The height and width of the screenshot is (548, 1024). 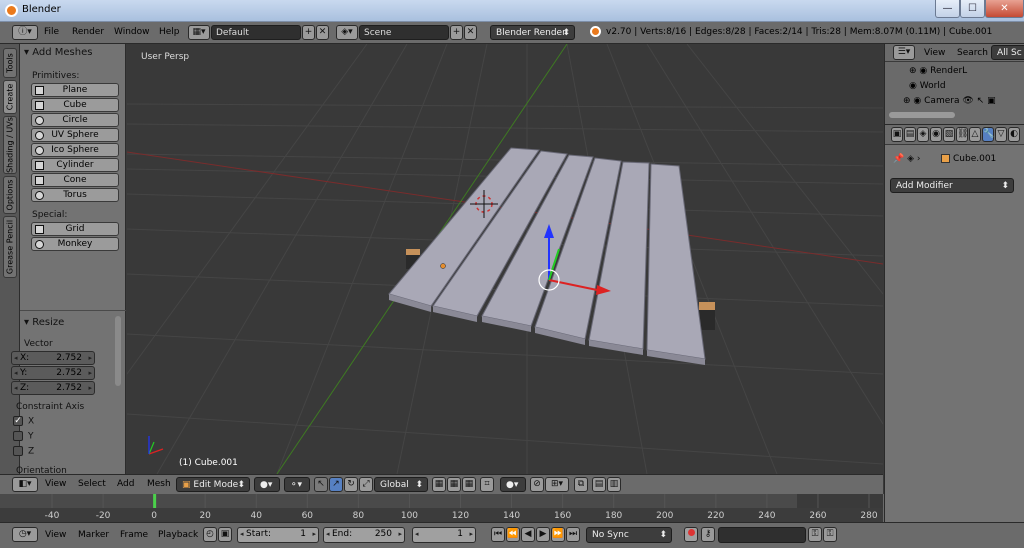 I want to click on resize-z-field: ◂ Z: 2.752 ▸, so click(x=53, y=388).